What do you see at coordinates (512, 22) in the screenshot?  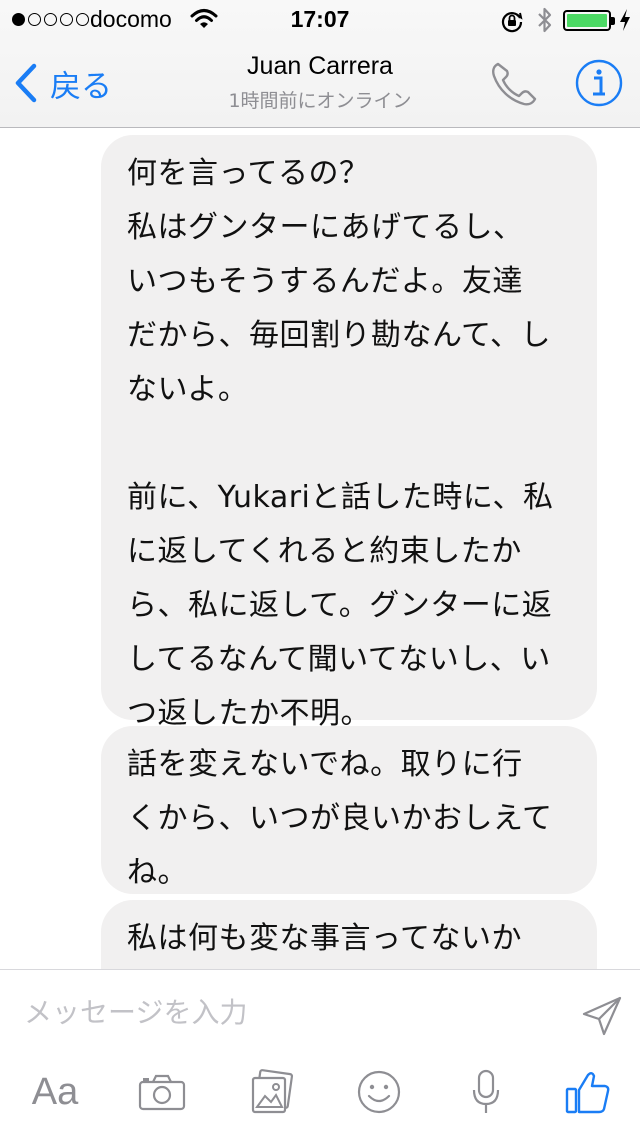 I see `rotation-lock-icon` at bounding box center [512, 22].